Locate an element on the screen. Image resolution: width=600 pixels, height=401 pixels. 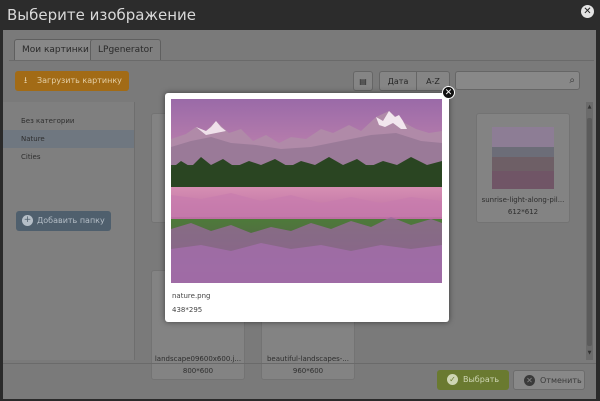
title-bar: Выберите изображение ✕ is located at coordinates (300, 15).